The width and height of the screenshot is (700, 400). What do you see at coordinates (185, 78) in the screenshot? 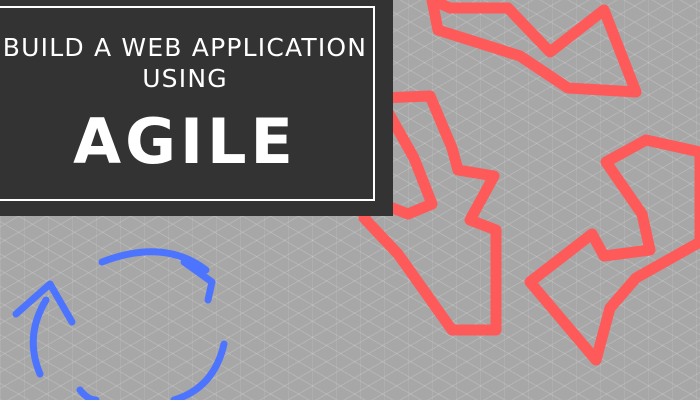
I see `title-line-2: USING` at bounding box center [185, 78].